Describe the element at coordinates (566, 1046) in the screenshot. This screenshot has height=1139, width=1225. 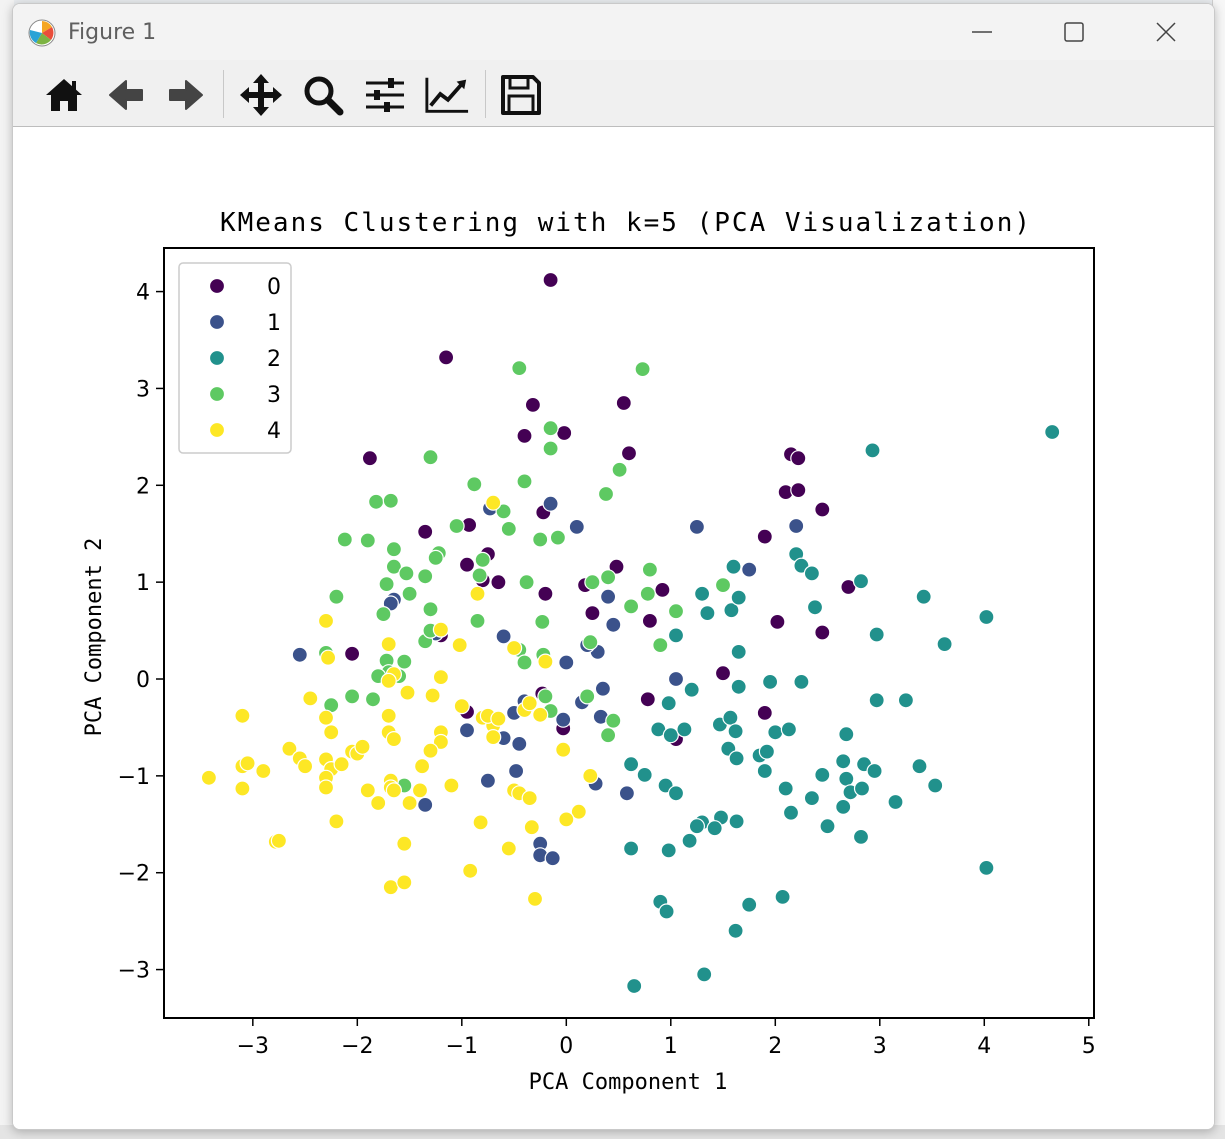
I see `x-tick-label: 0` at that location.